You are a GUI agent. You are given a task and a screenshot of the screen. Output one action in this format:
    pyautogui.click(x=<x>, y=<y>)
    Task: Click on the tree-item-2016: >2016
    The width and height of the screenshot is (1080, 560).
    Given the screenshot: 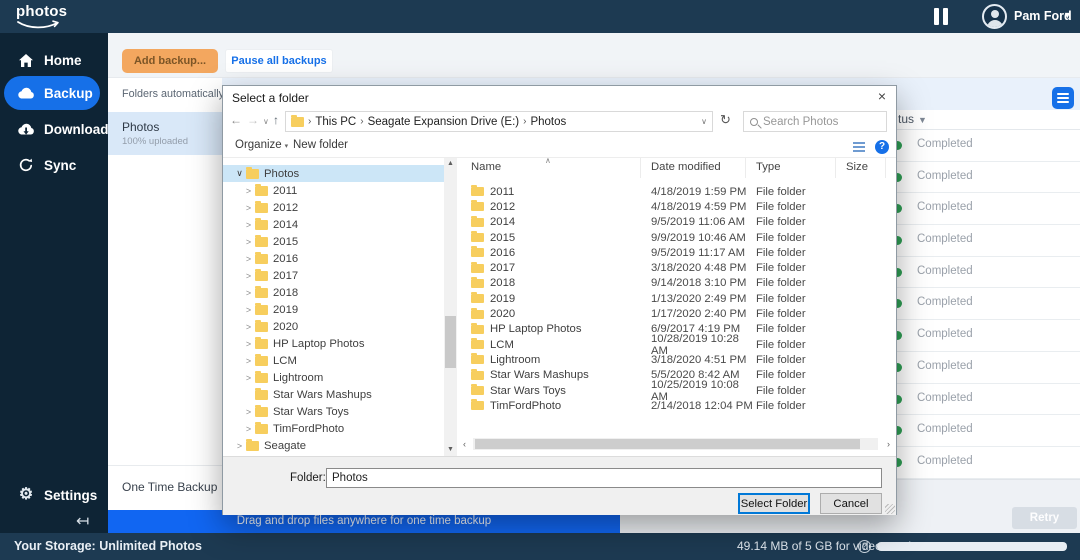 What is the action you would take?
    pyautogui.click(x=333, y=258)
    